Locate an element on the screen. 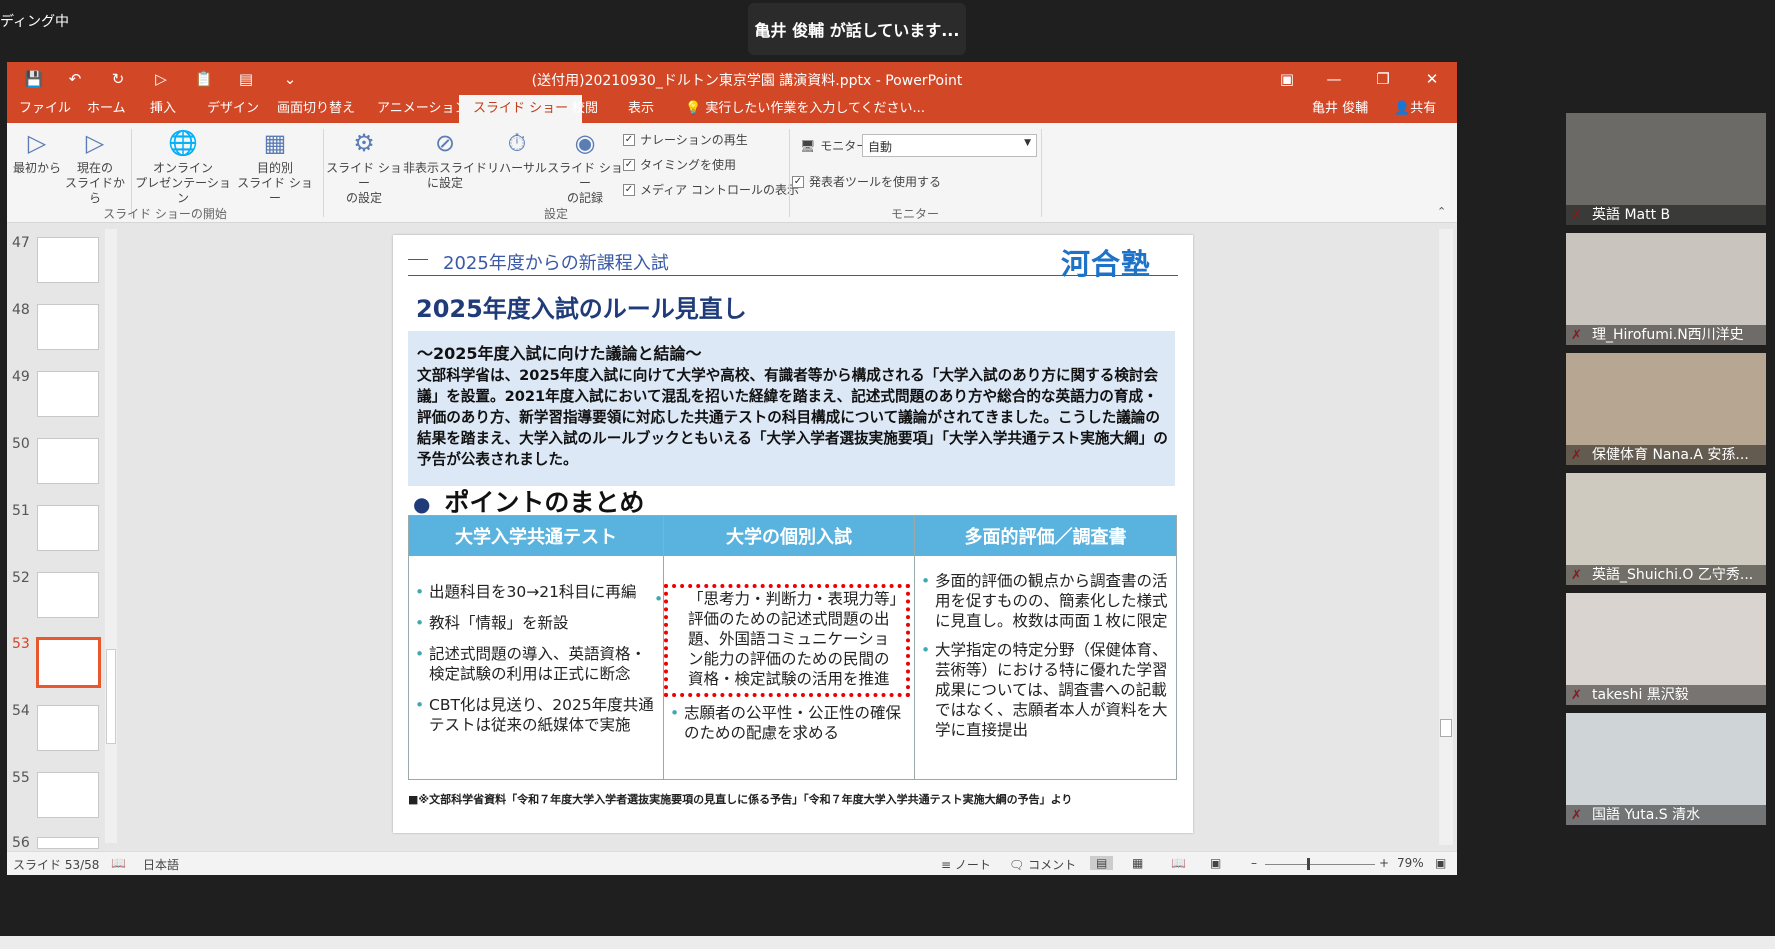 Image resolution: width=1775 pixels, height=949 pixels. share-label: 共有 is located at coordinates (1423, 108).